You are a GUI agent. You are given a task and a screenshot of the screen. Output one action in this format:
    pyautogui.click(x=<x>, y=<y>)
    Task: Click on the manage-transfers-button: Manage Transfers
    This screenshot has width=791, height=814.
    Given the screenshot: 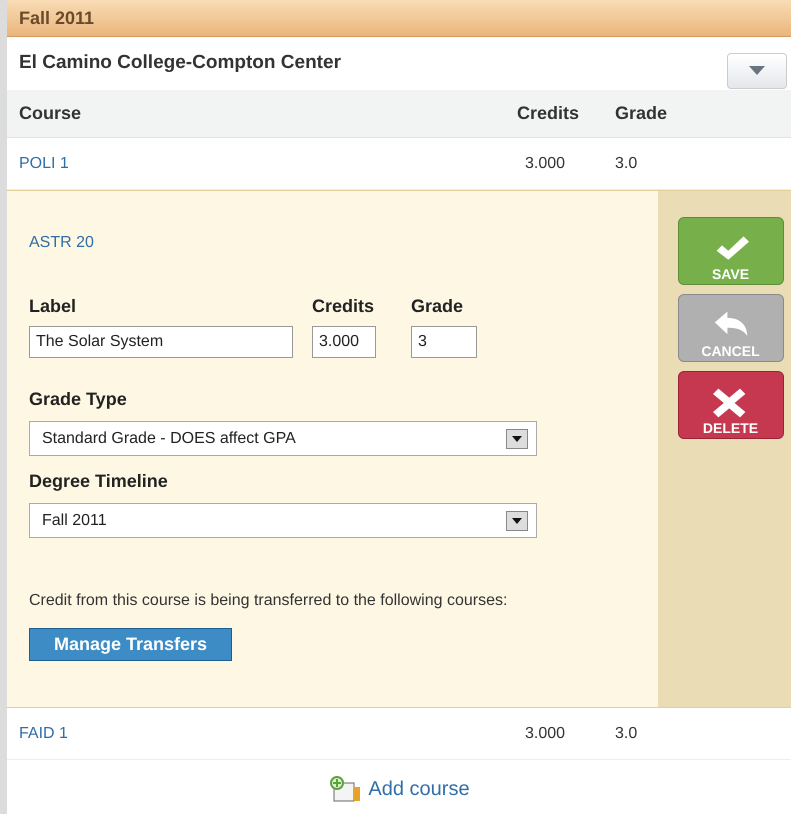 What is the action you would take?
    pyautogui.click(x=130, y=644)
    